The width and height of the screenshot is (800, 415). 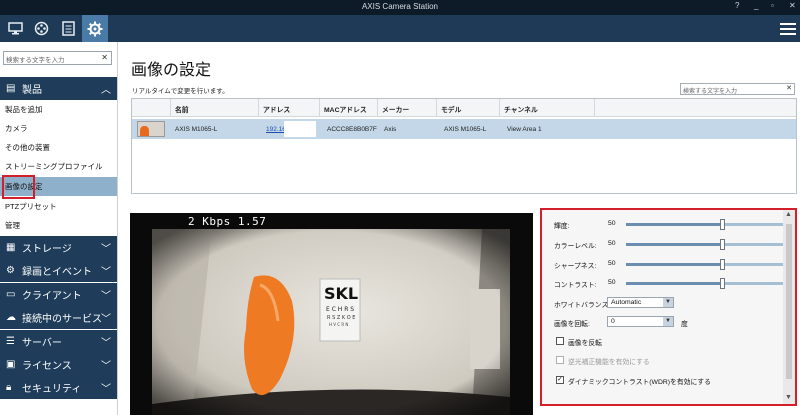 I want to click on sidebar-section-label: 録画とイベント, so click(x=57, y=272).